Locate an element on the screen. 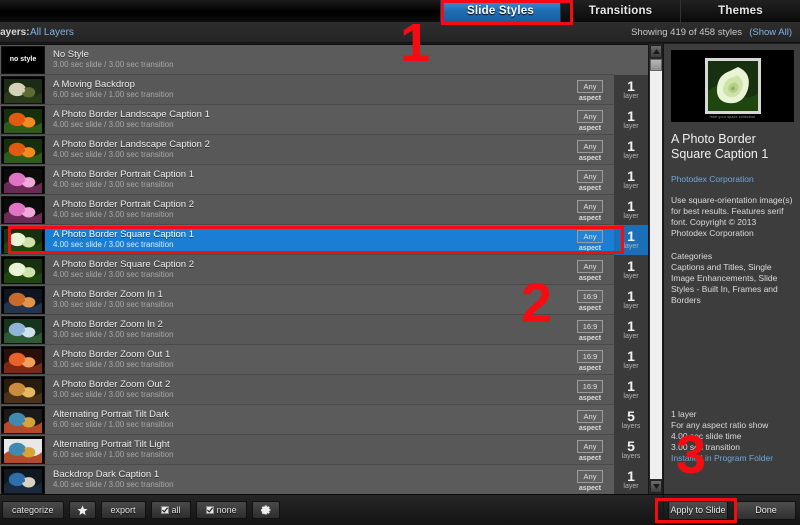 The width and height of the screenshot is (800, 525). tiltdark-image is located at coordinates (23, 420).